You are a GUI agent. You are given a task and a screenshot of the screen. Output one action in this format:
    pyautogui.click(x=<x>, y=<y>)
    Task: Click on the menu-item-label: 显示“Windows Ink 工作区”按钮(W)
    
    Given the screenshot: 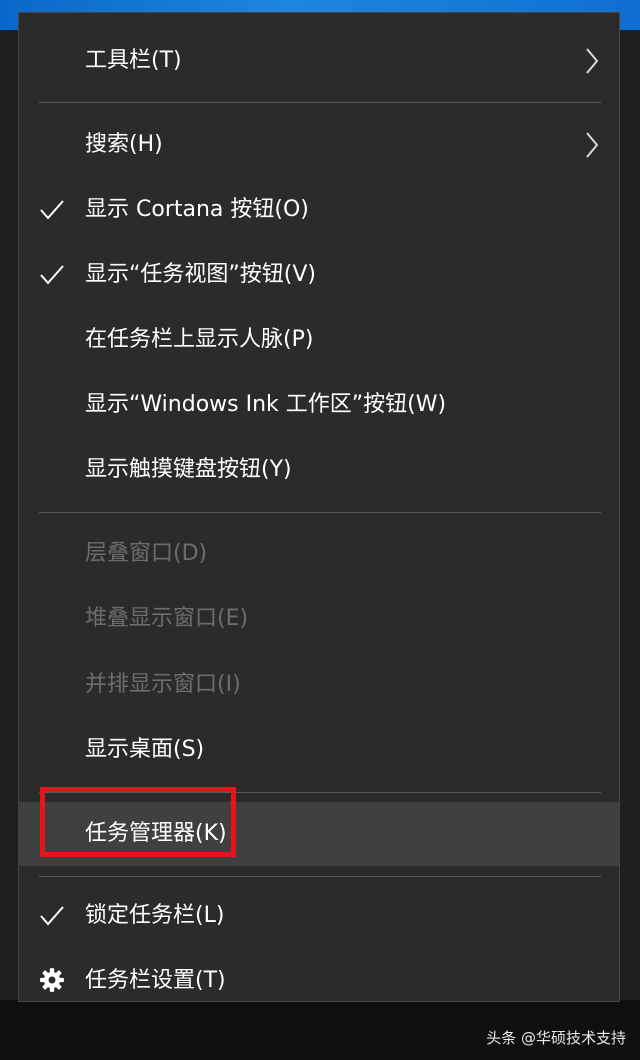 What is the action you would take?
    pyautogui.click(x=266, y=404)
    